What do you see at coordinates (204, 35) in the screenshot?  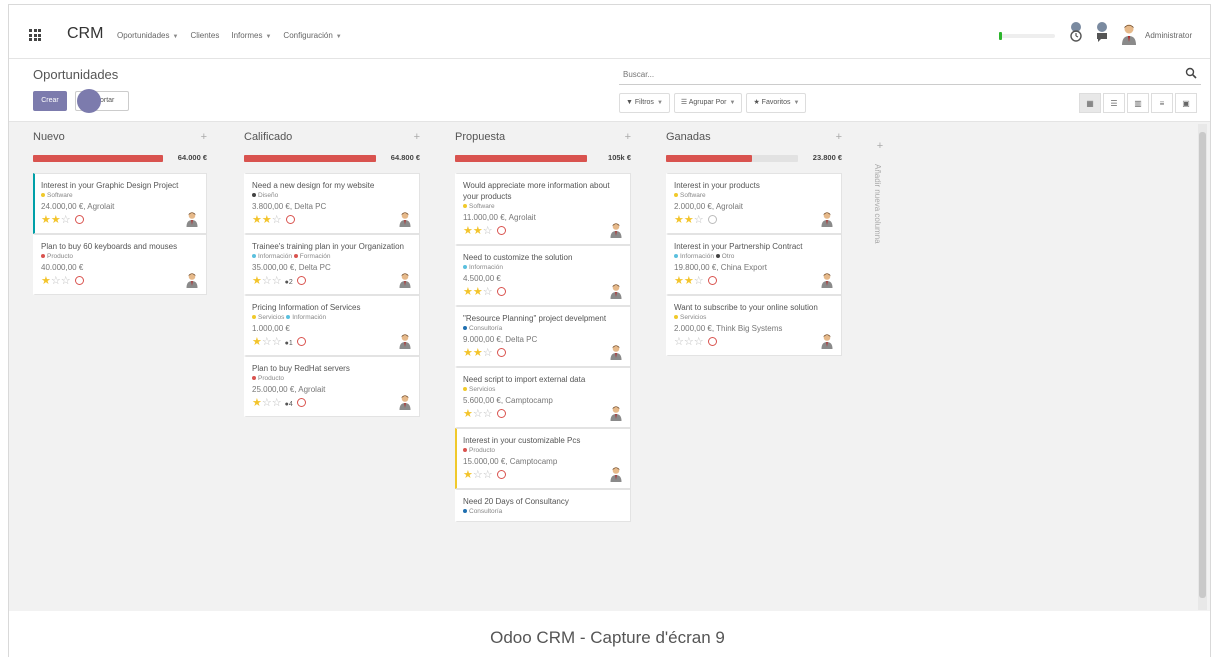 I see `menu-item-clientes: Clientes` at bounding box center [204, 35].